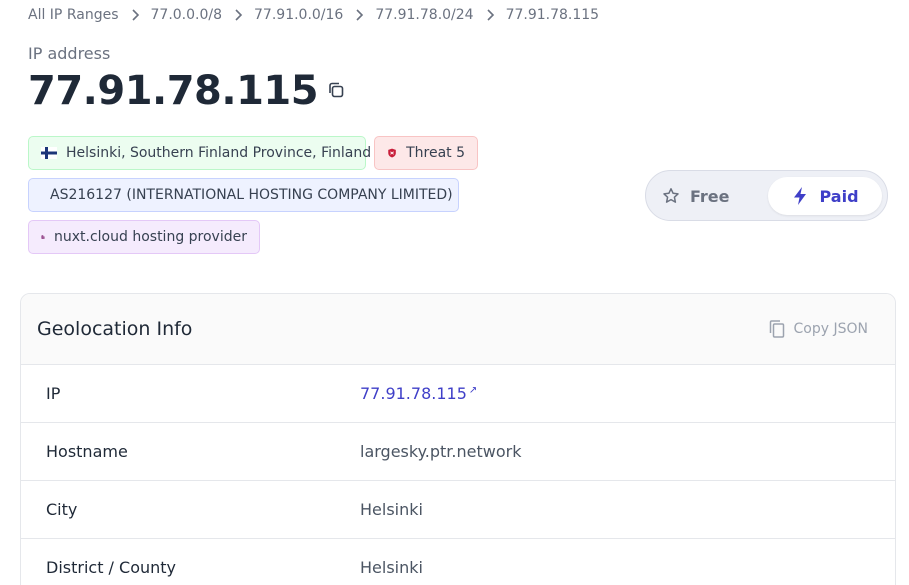 The width and height of the screenshot is (909, 585). I want to click on geolocation-card-header: Geolocation Info Copy JSON, so click(458, 329).